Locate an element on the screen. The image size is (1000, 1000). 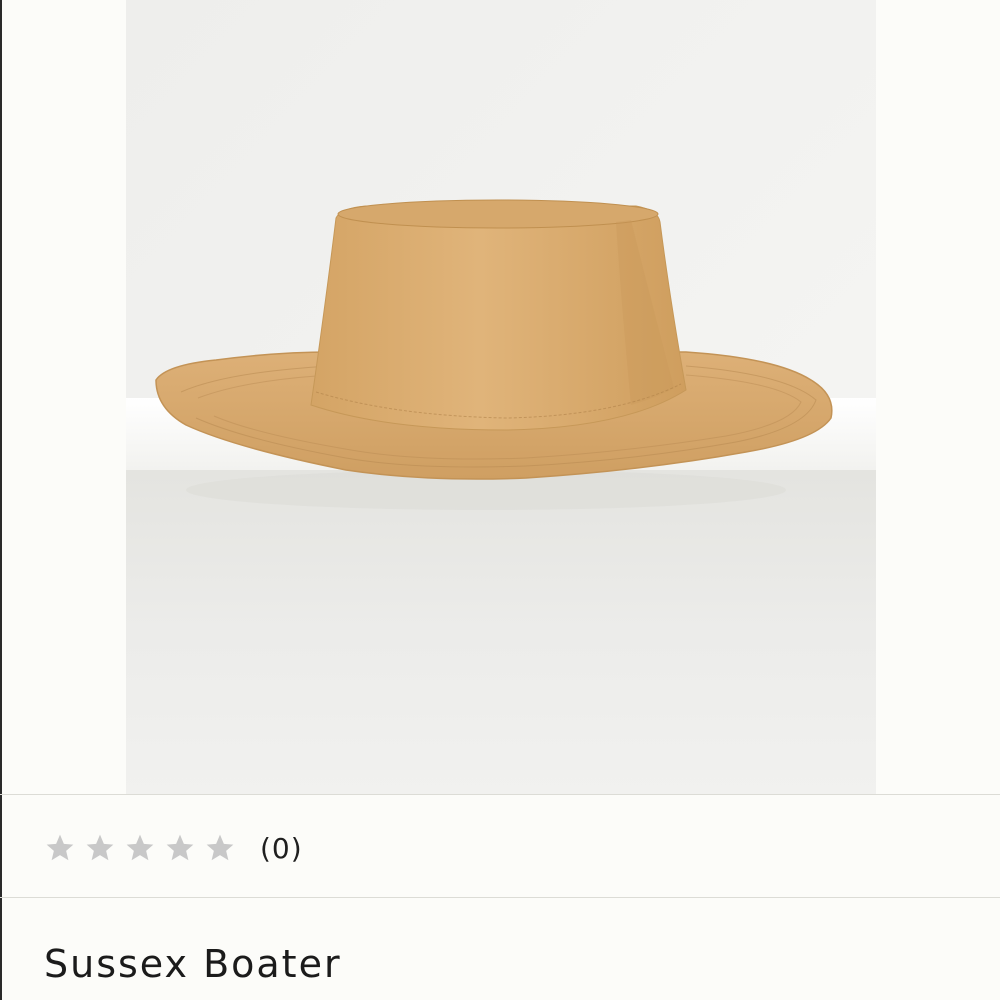
review-count: (0) is located at coordinates (281, 848).